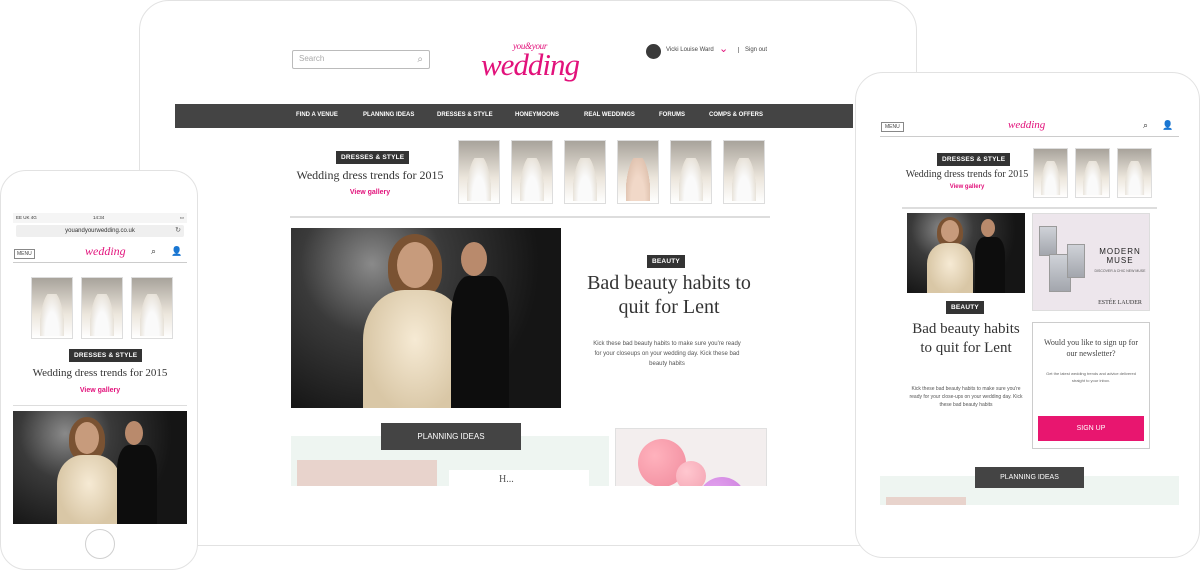 The height and width of the screenshot is (571, 1200). Describe the element at coordinates (361, 59) in the screenshot. I see `search-input: Search ⌕` at that location.